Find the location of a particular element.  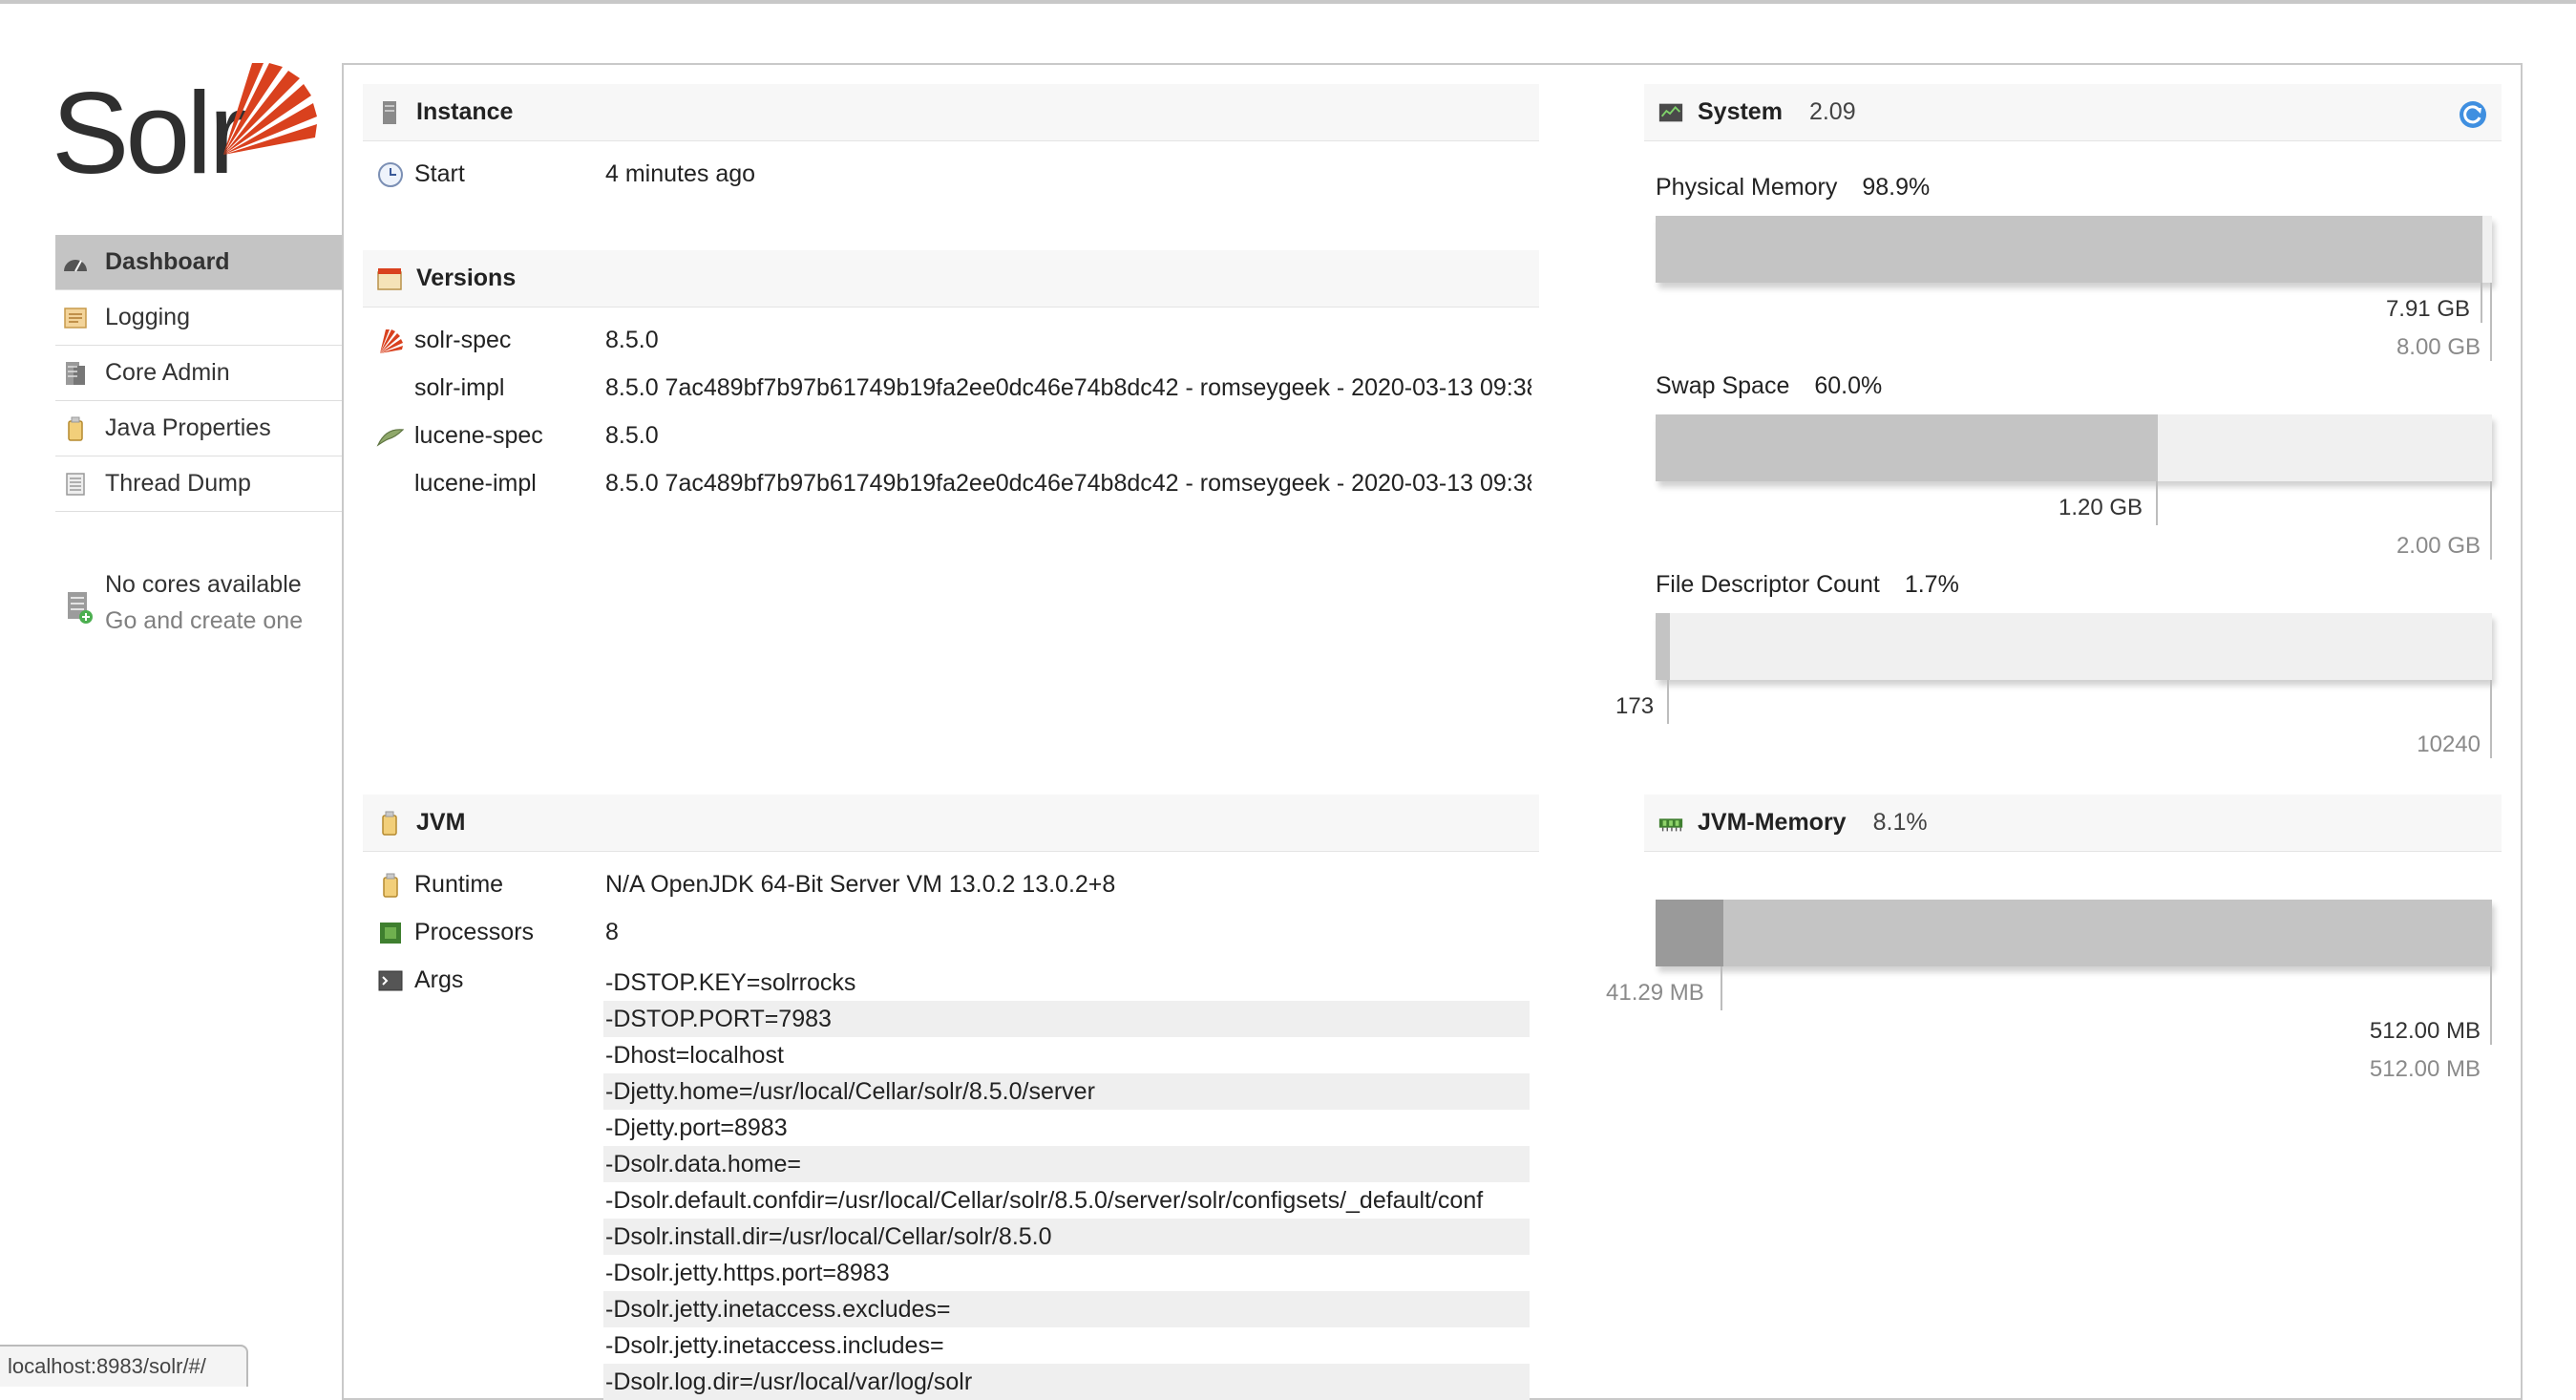

file-descriptor-bar is located at coordinates (2074, 646).